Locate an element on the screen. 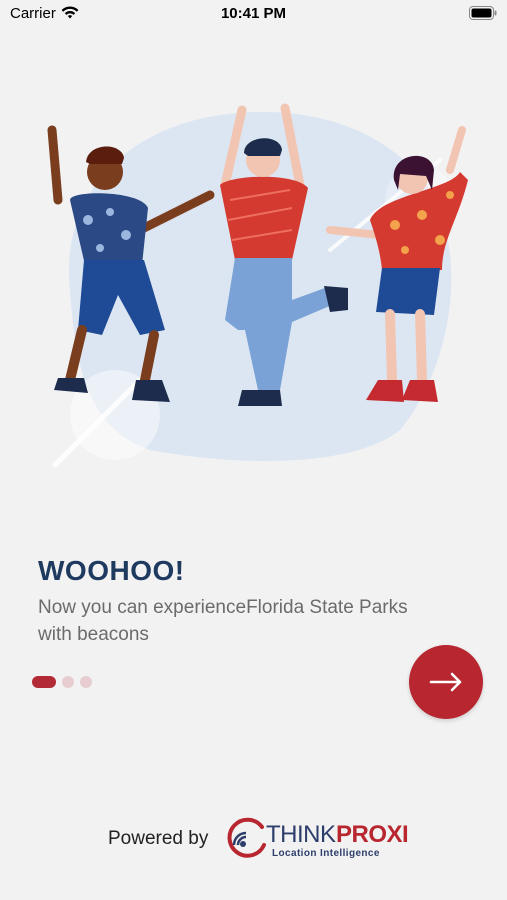 This screenshot has width=507, height=900. status-time: 10:41 PM is located at coordinates (253, 13).